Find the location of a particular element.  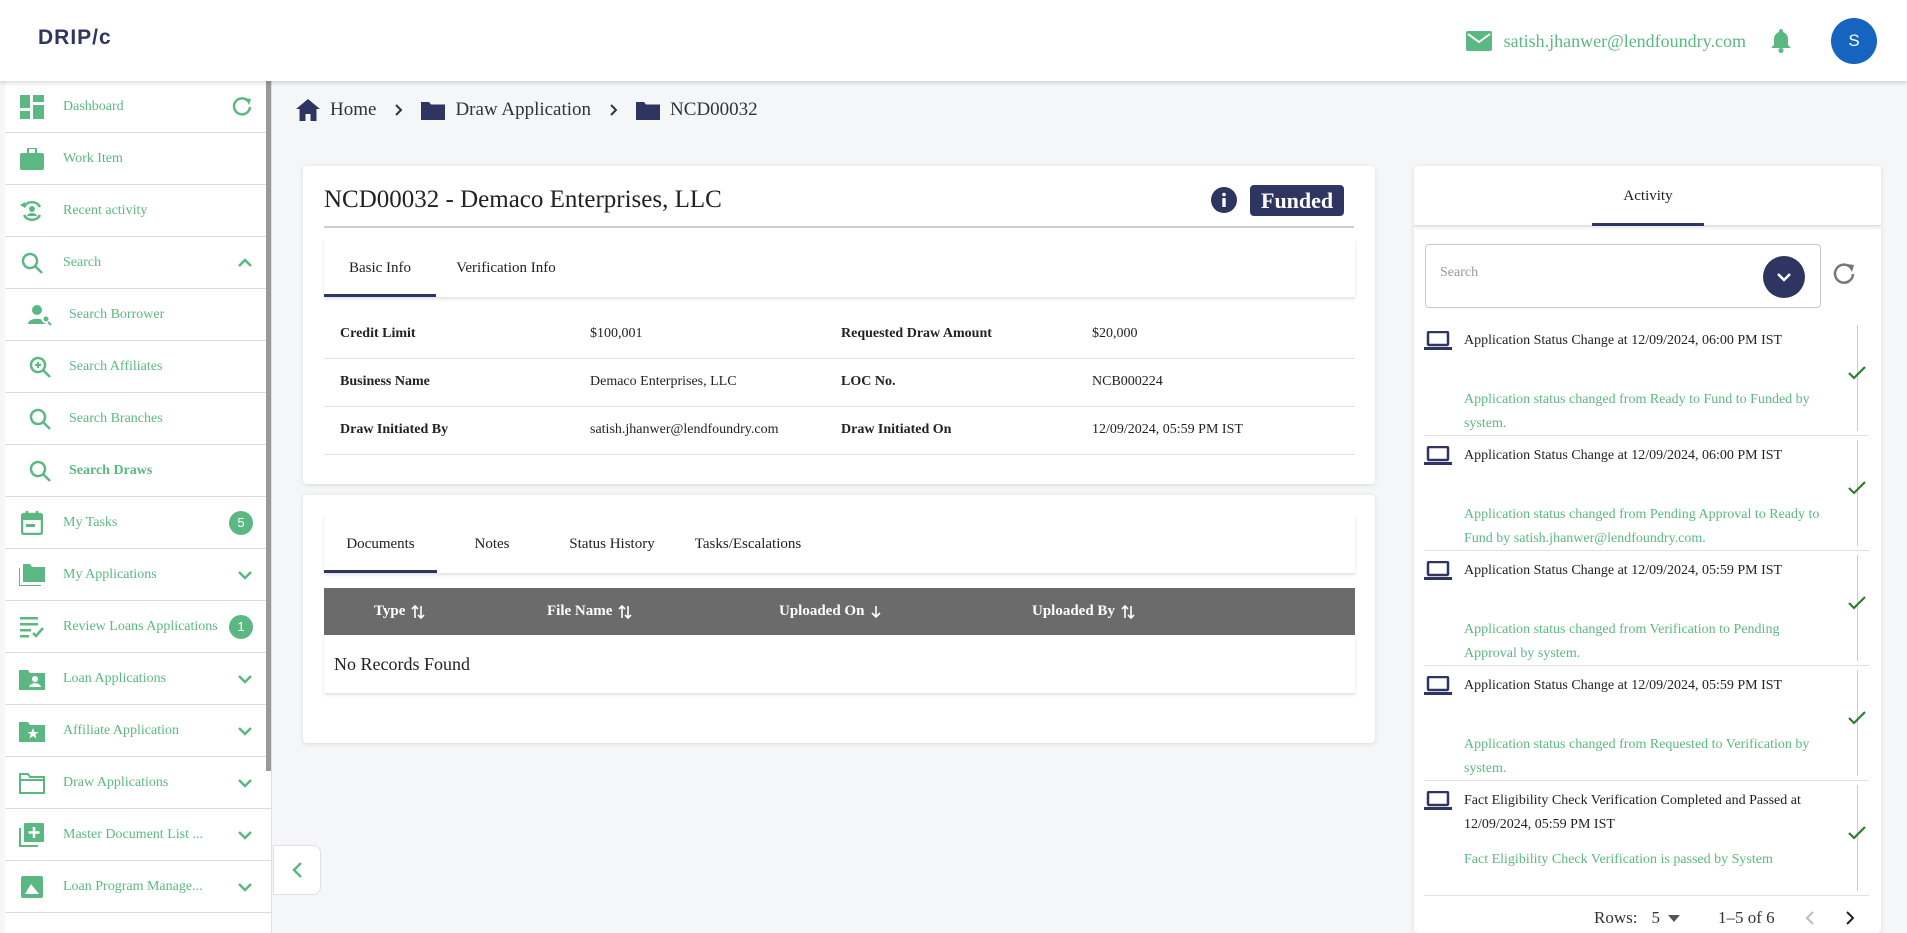

page-range: 1–5 of 6 is located at coordinates (1746, 917).